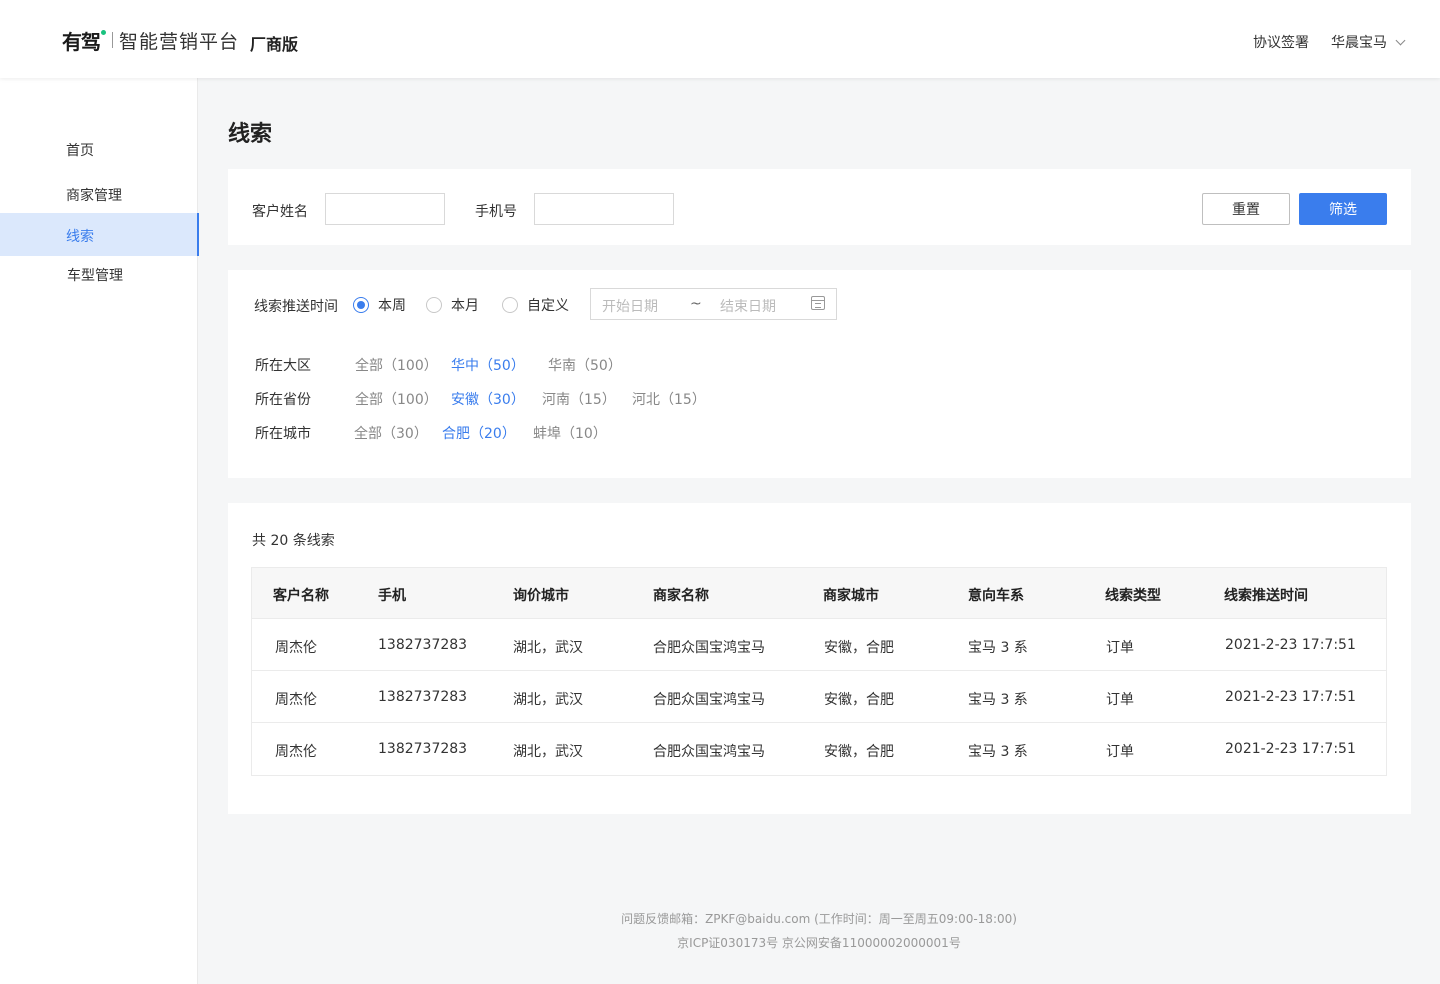 The image size is (1440, 984). I want to click on sidebar-item-label: 首页, so click(80, 151).